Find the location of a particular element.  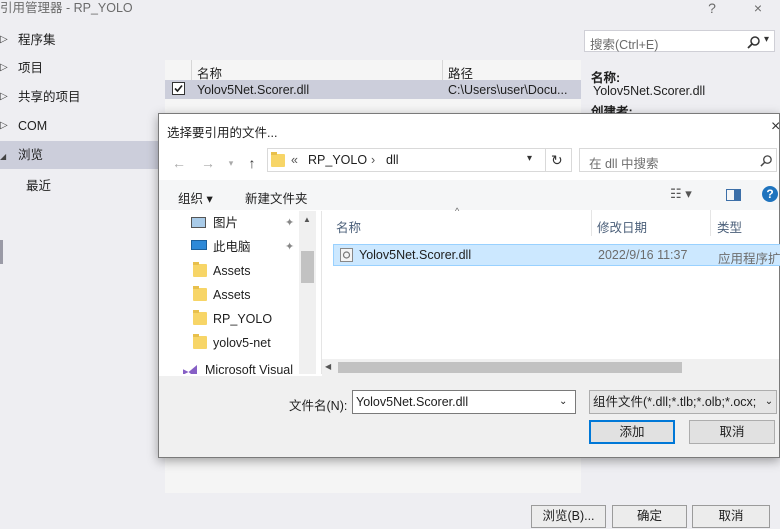

search-input: 在 dll 中搜索 is located at coordinates (678, 160).